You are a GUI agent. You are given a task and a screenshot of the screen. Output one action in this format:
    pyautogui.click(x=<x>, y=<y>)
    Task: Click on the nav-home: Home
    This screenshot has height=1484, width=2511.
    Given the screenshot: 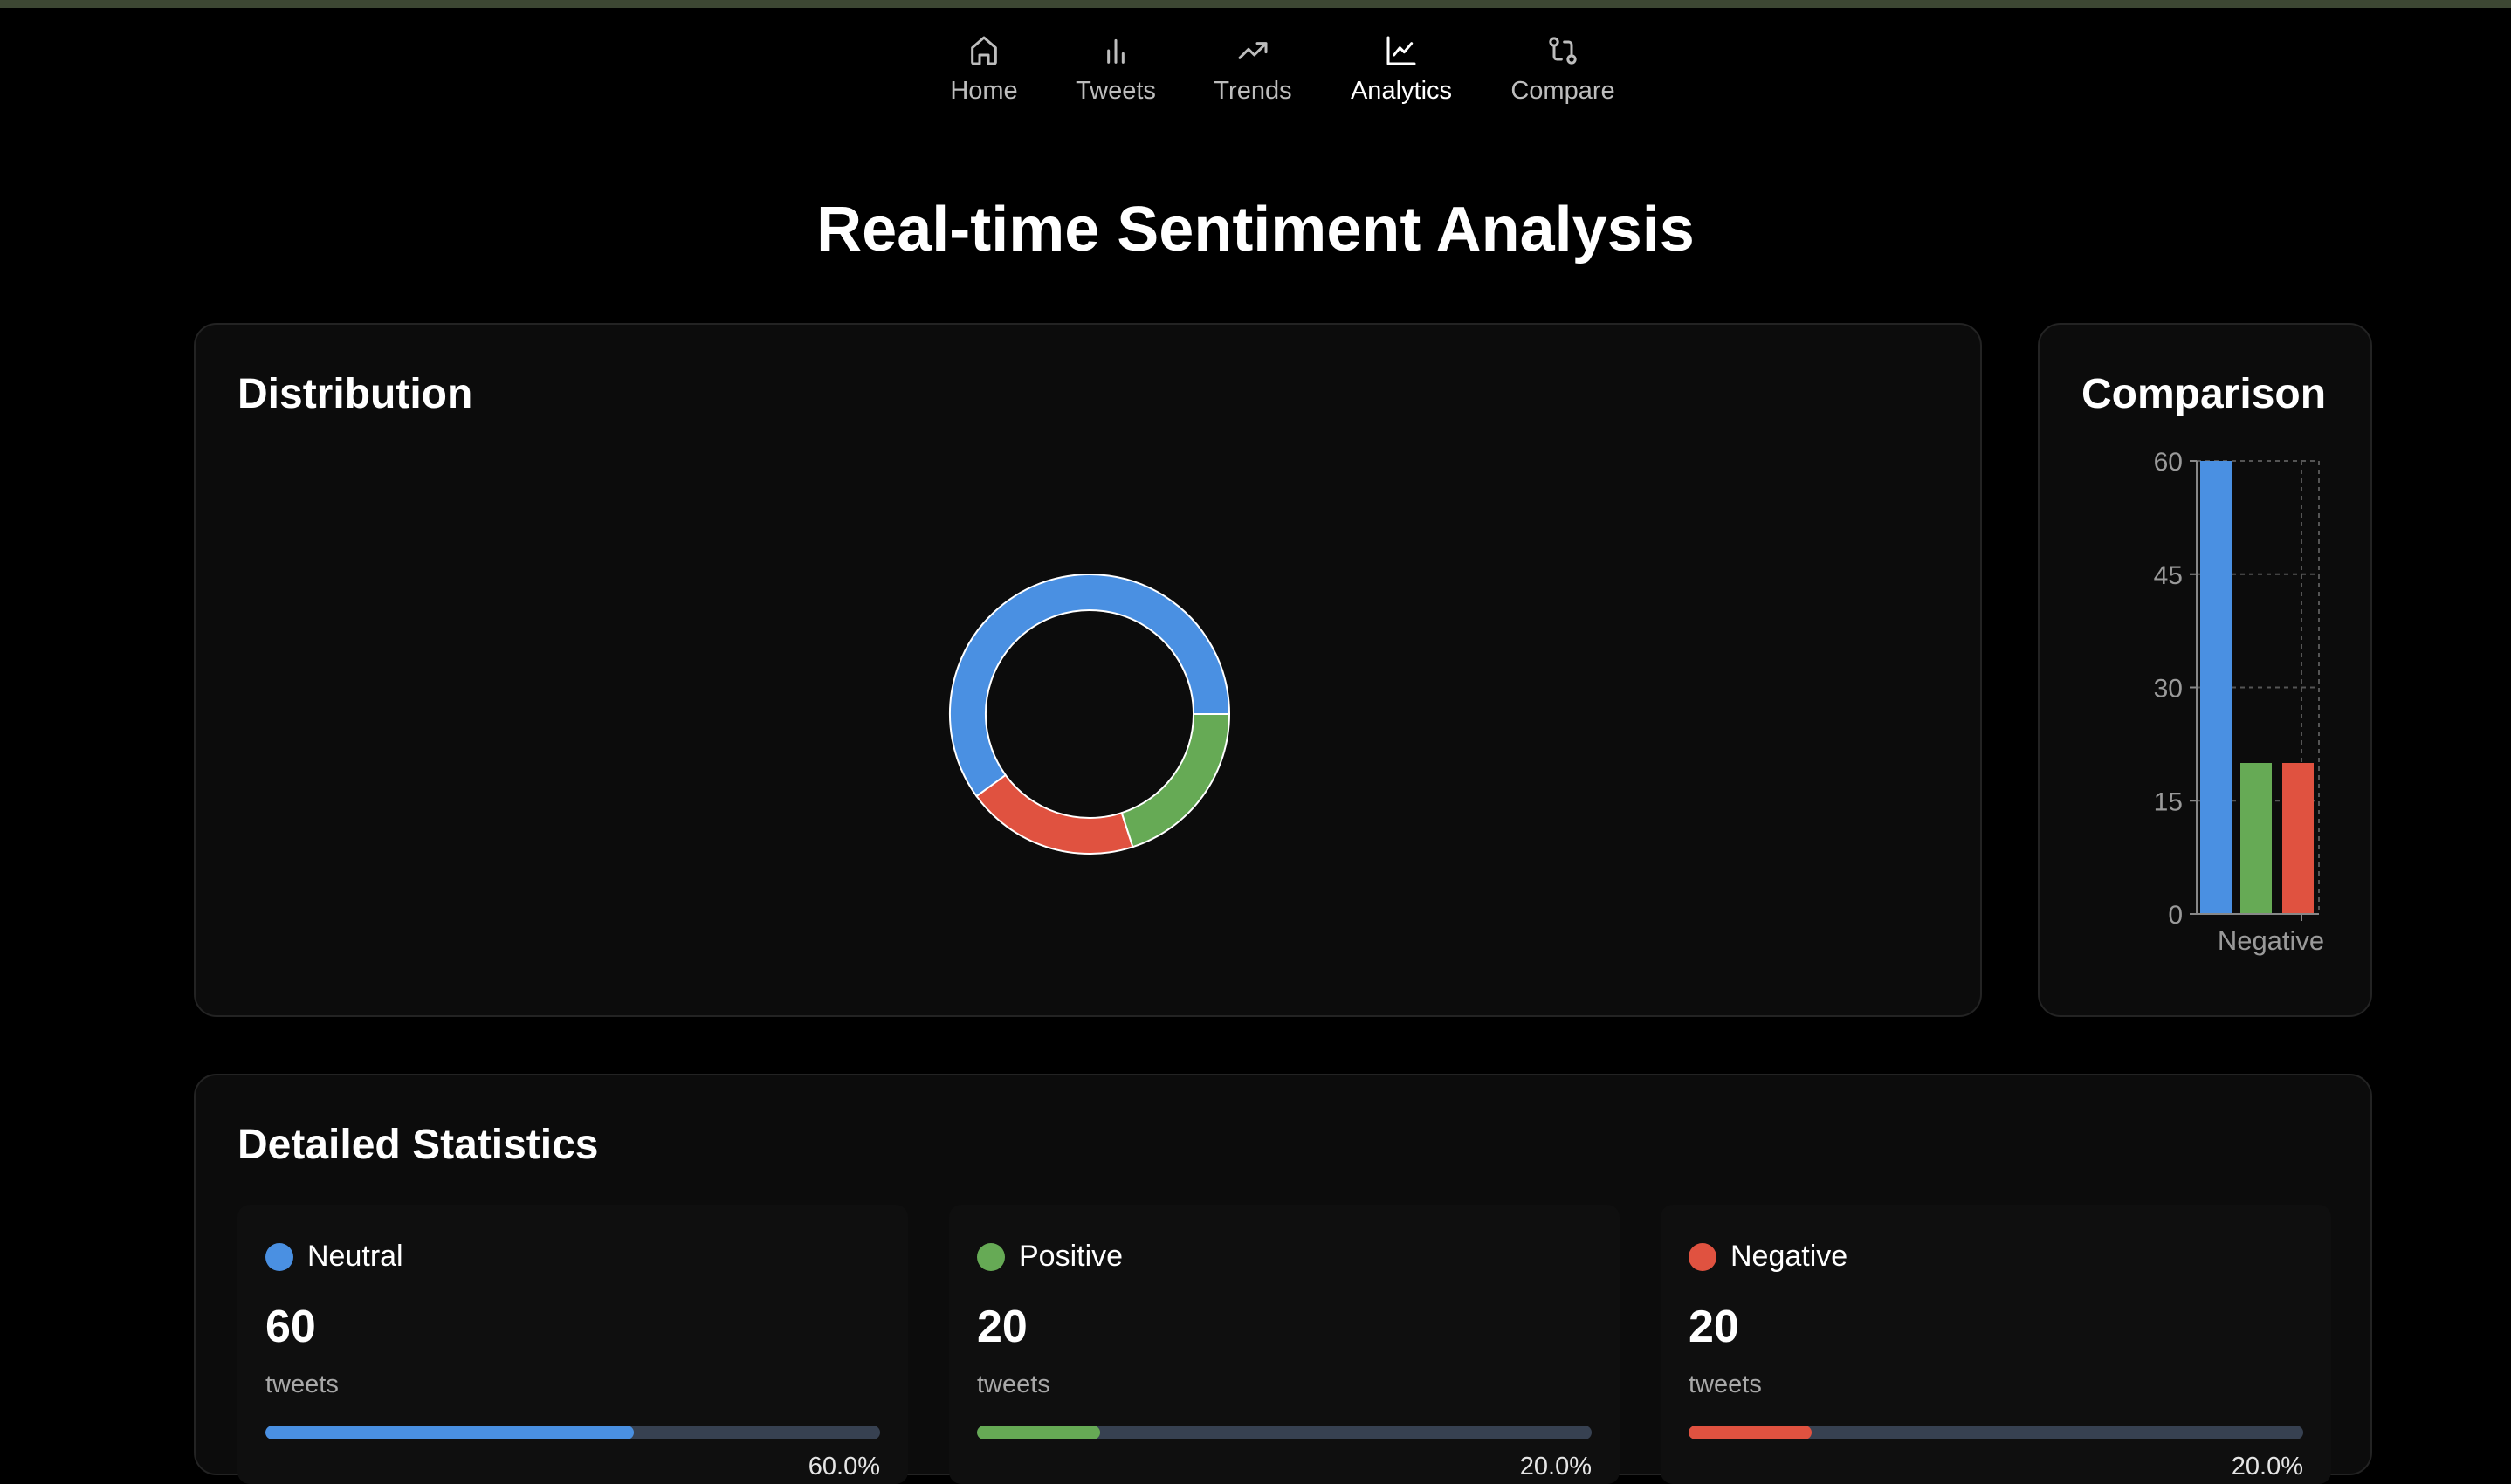 What is the action you would take?
    pyautogui.click(x=984, y=69)
    